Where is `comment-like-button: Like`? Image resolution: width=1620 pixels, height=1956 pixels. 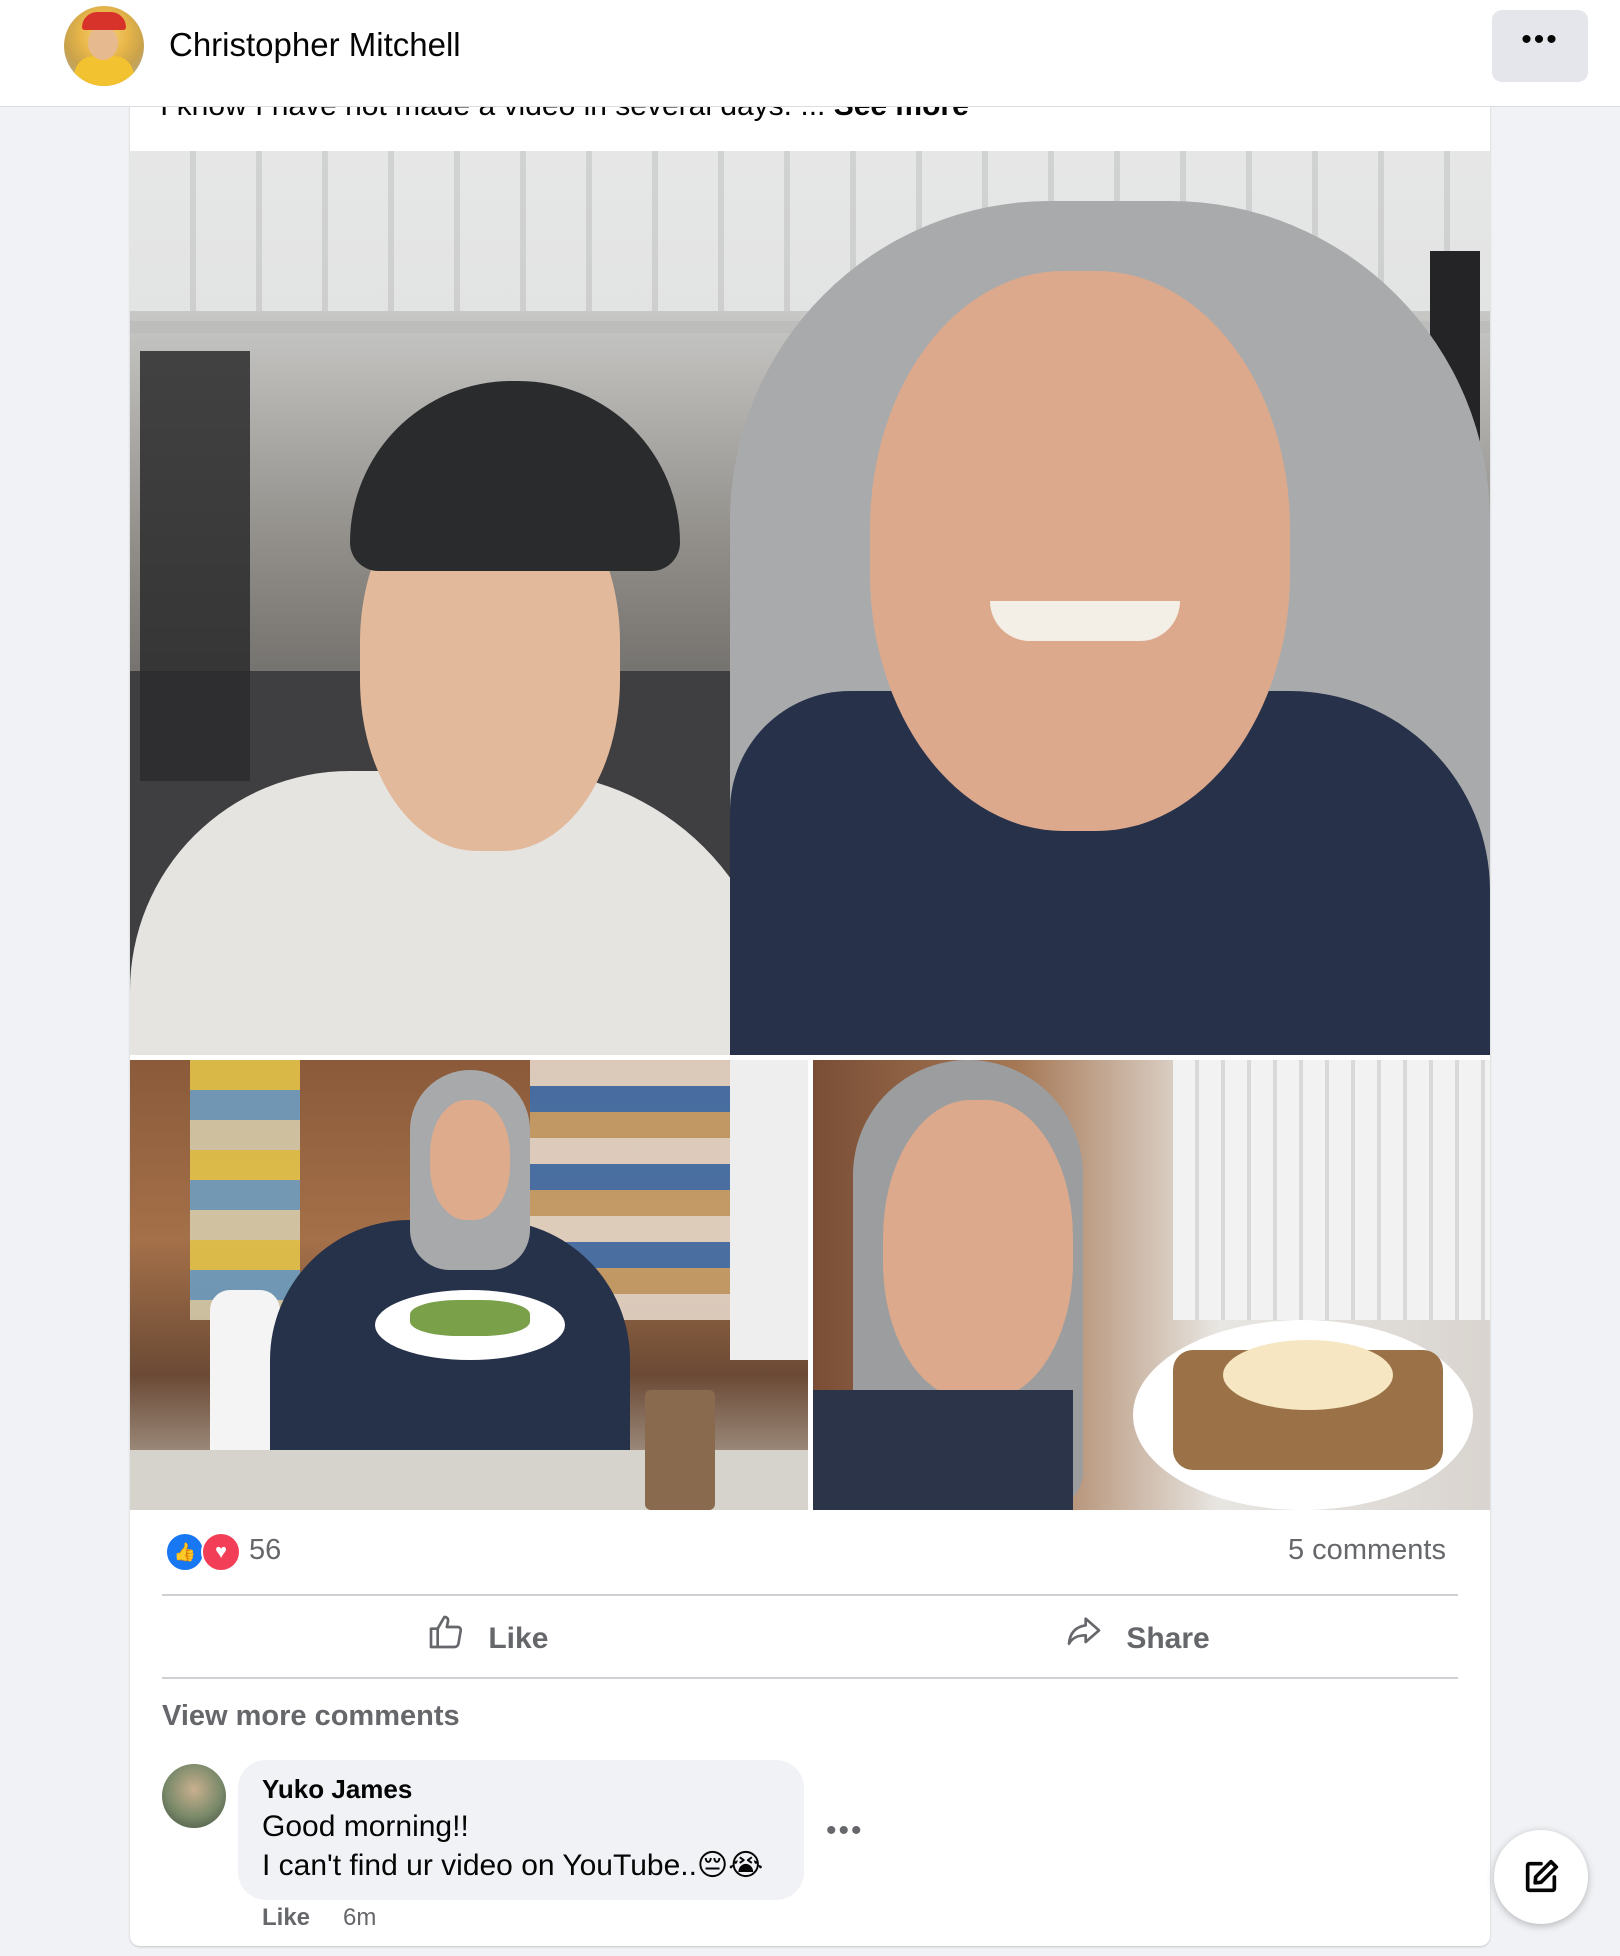 comment-like-button: Like is located at coordinates (286, 1918).